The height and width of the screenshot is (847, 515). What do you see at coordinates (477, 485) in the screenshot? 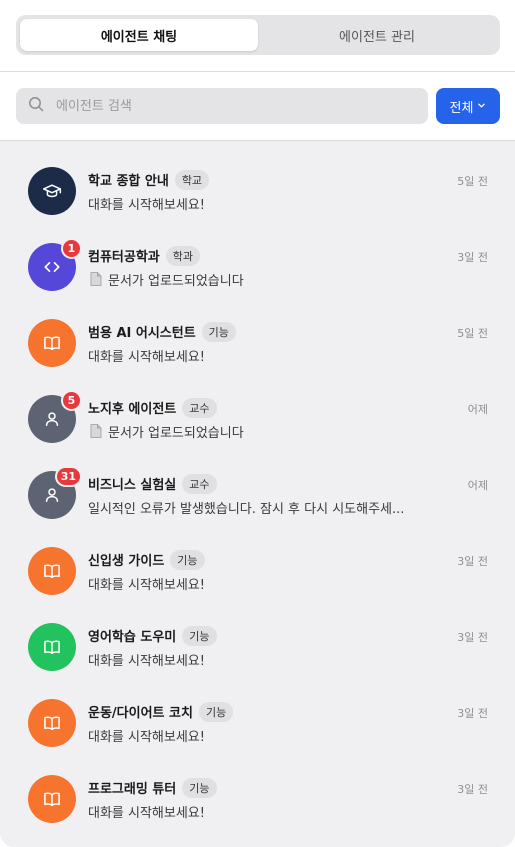
I see `timestamp: 어제` at bounding box center [477, 485].